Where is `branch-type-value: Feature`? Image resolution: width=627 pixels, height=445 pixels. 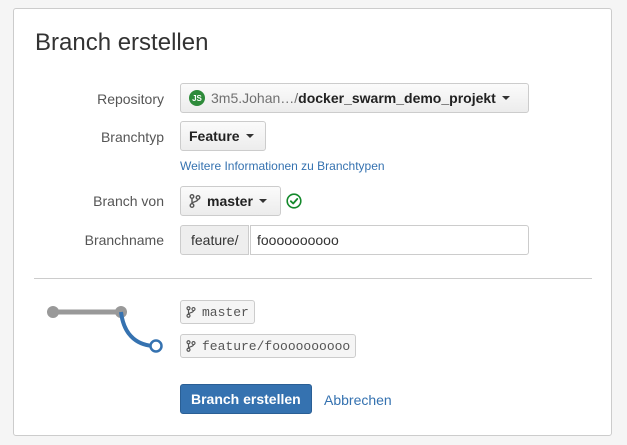
branch-type-value: Feature is located at coordinates (214, 136).